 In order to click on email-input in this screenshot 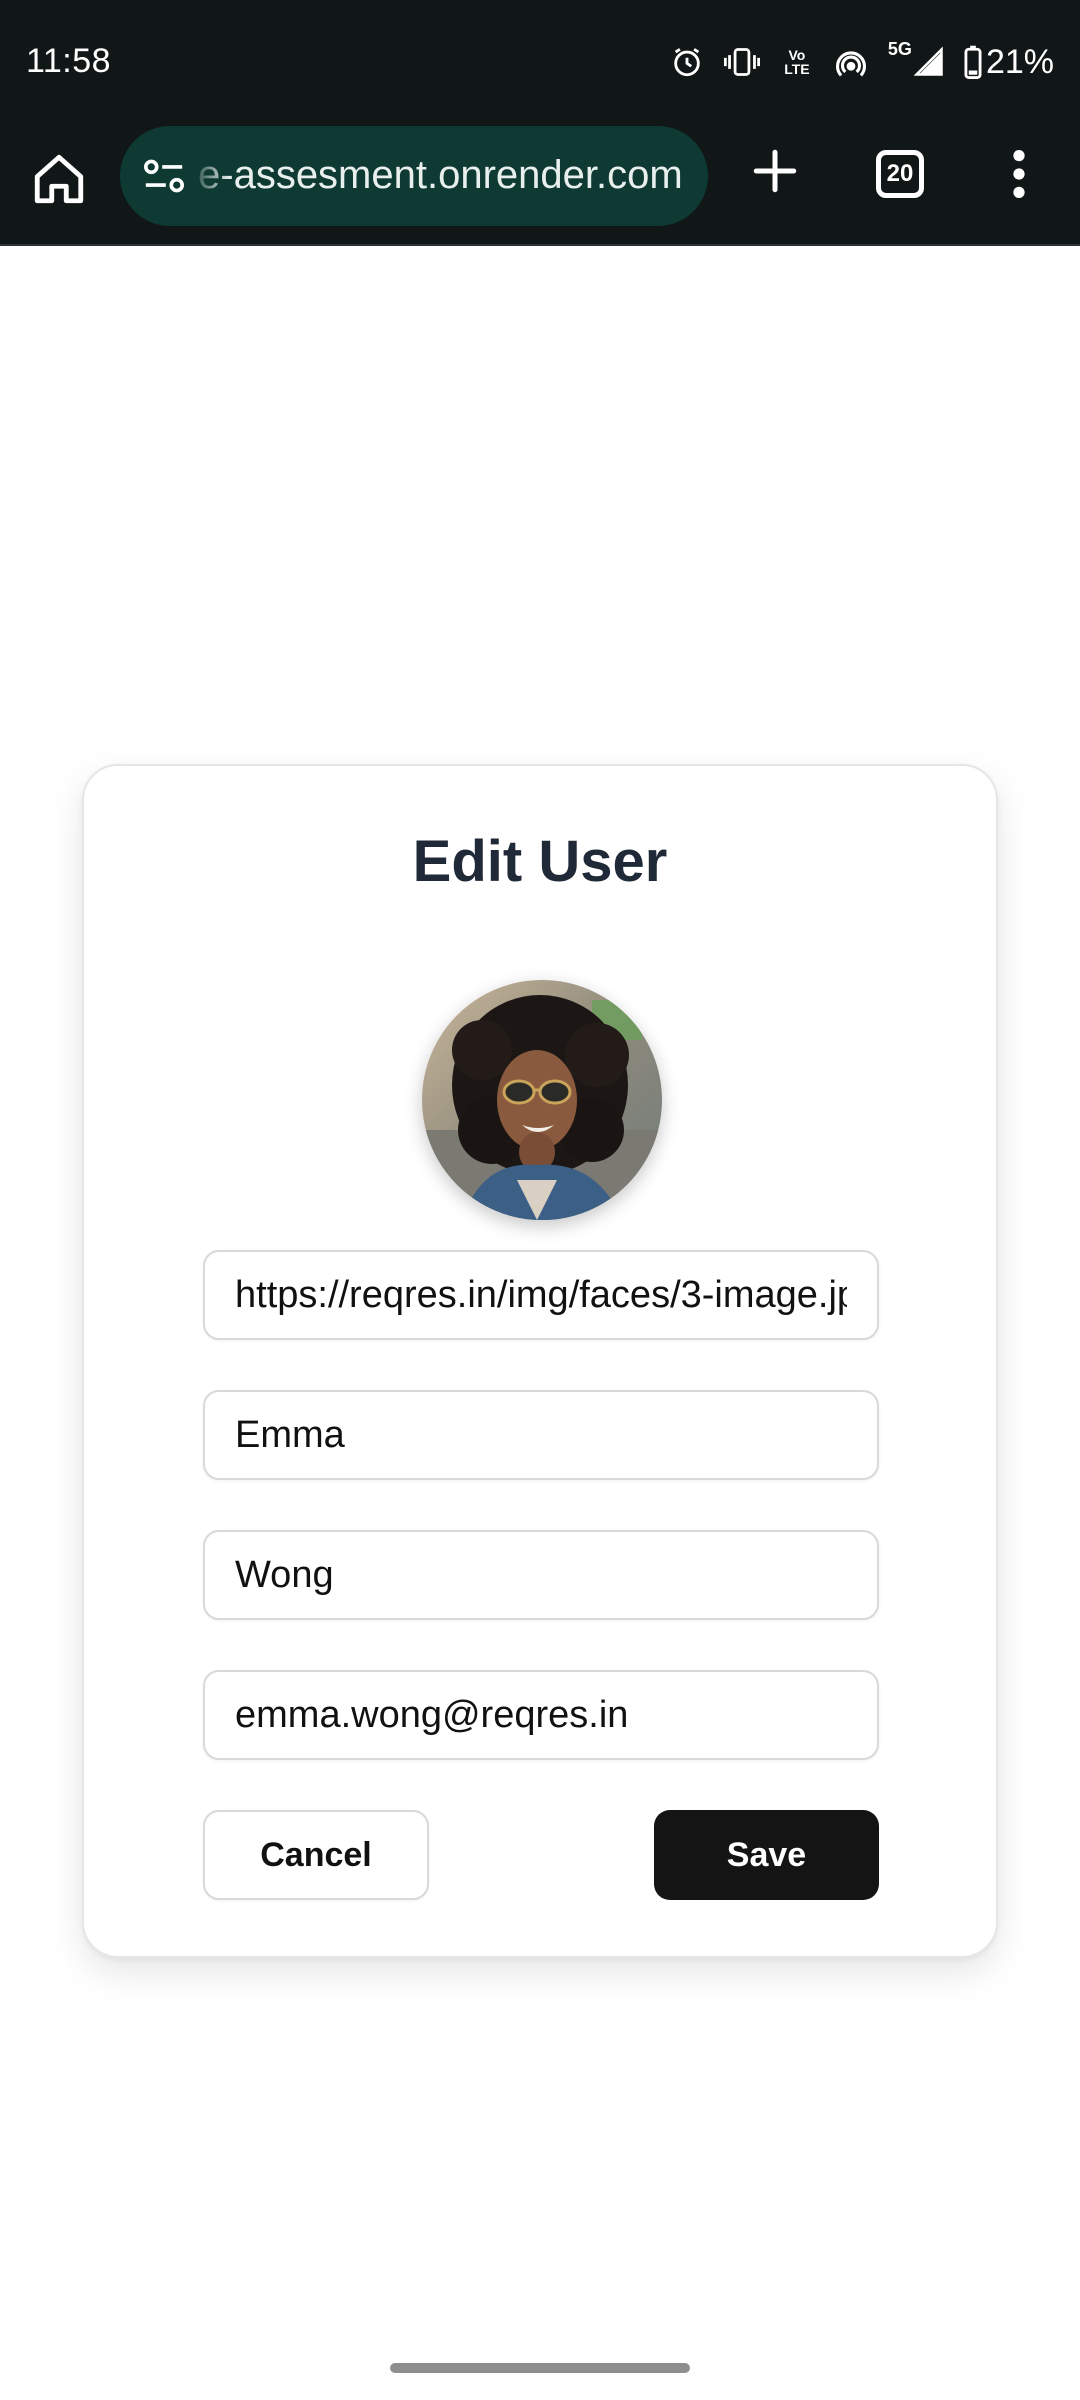, I will do `click(541, 1715)`.